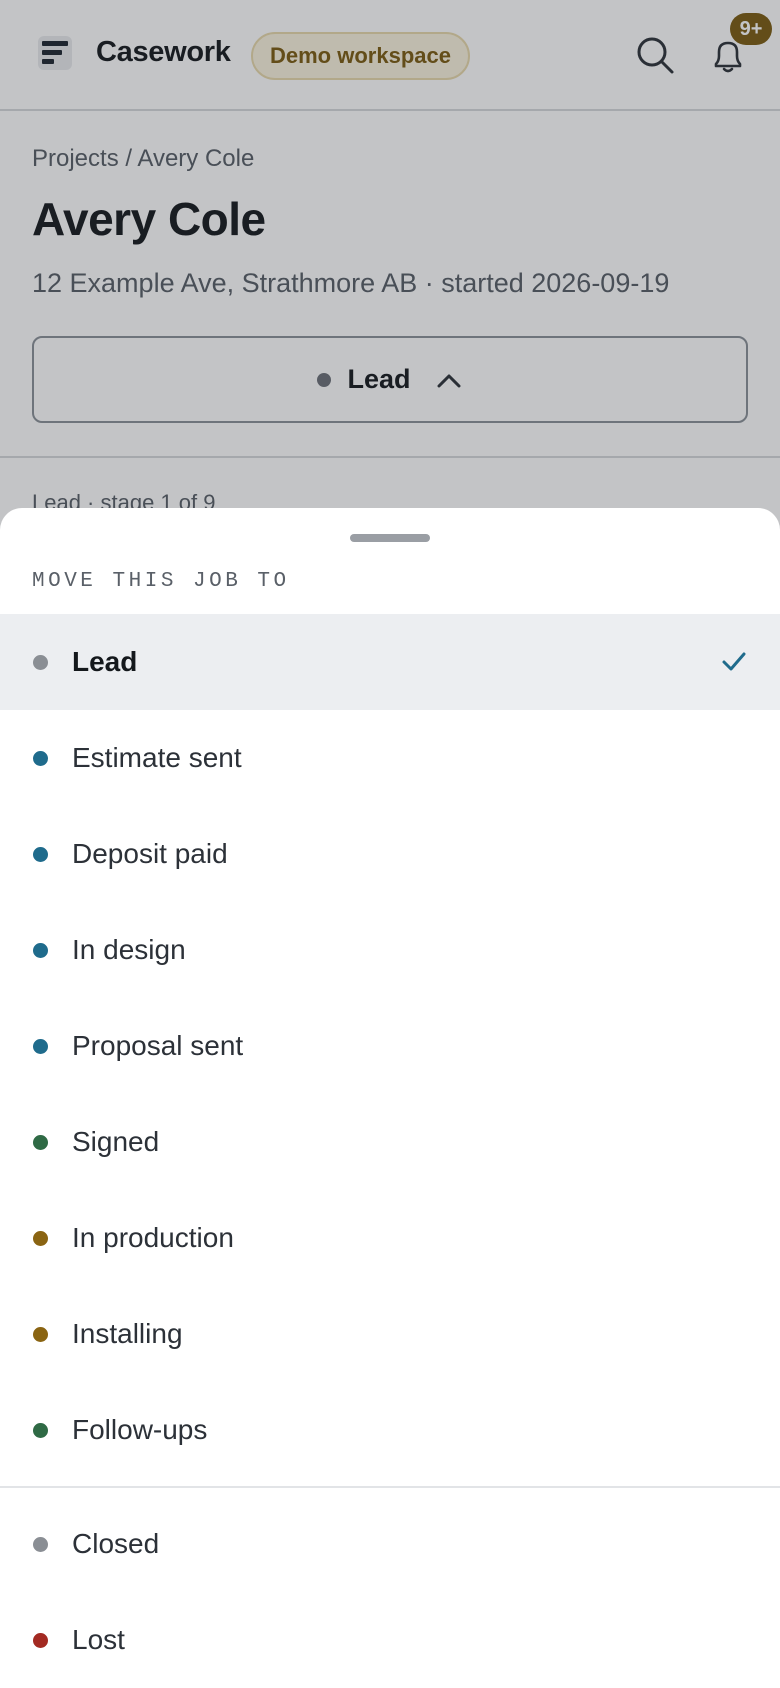 The width and height of the screenshot is (780, 1688). I want to click on stage-option: Estimate sent, so click(390, 758).